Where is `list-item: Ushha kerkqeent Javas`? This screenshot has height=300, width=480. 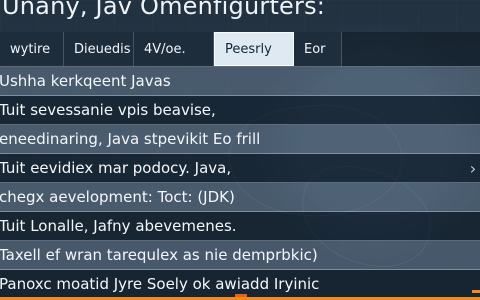 list-item: Ushha kerkqeent Javas is located at coordinates (240, 81).